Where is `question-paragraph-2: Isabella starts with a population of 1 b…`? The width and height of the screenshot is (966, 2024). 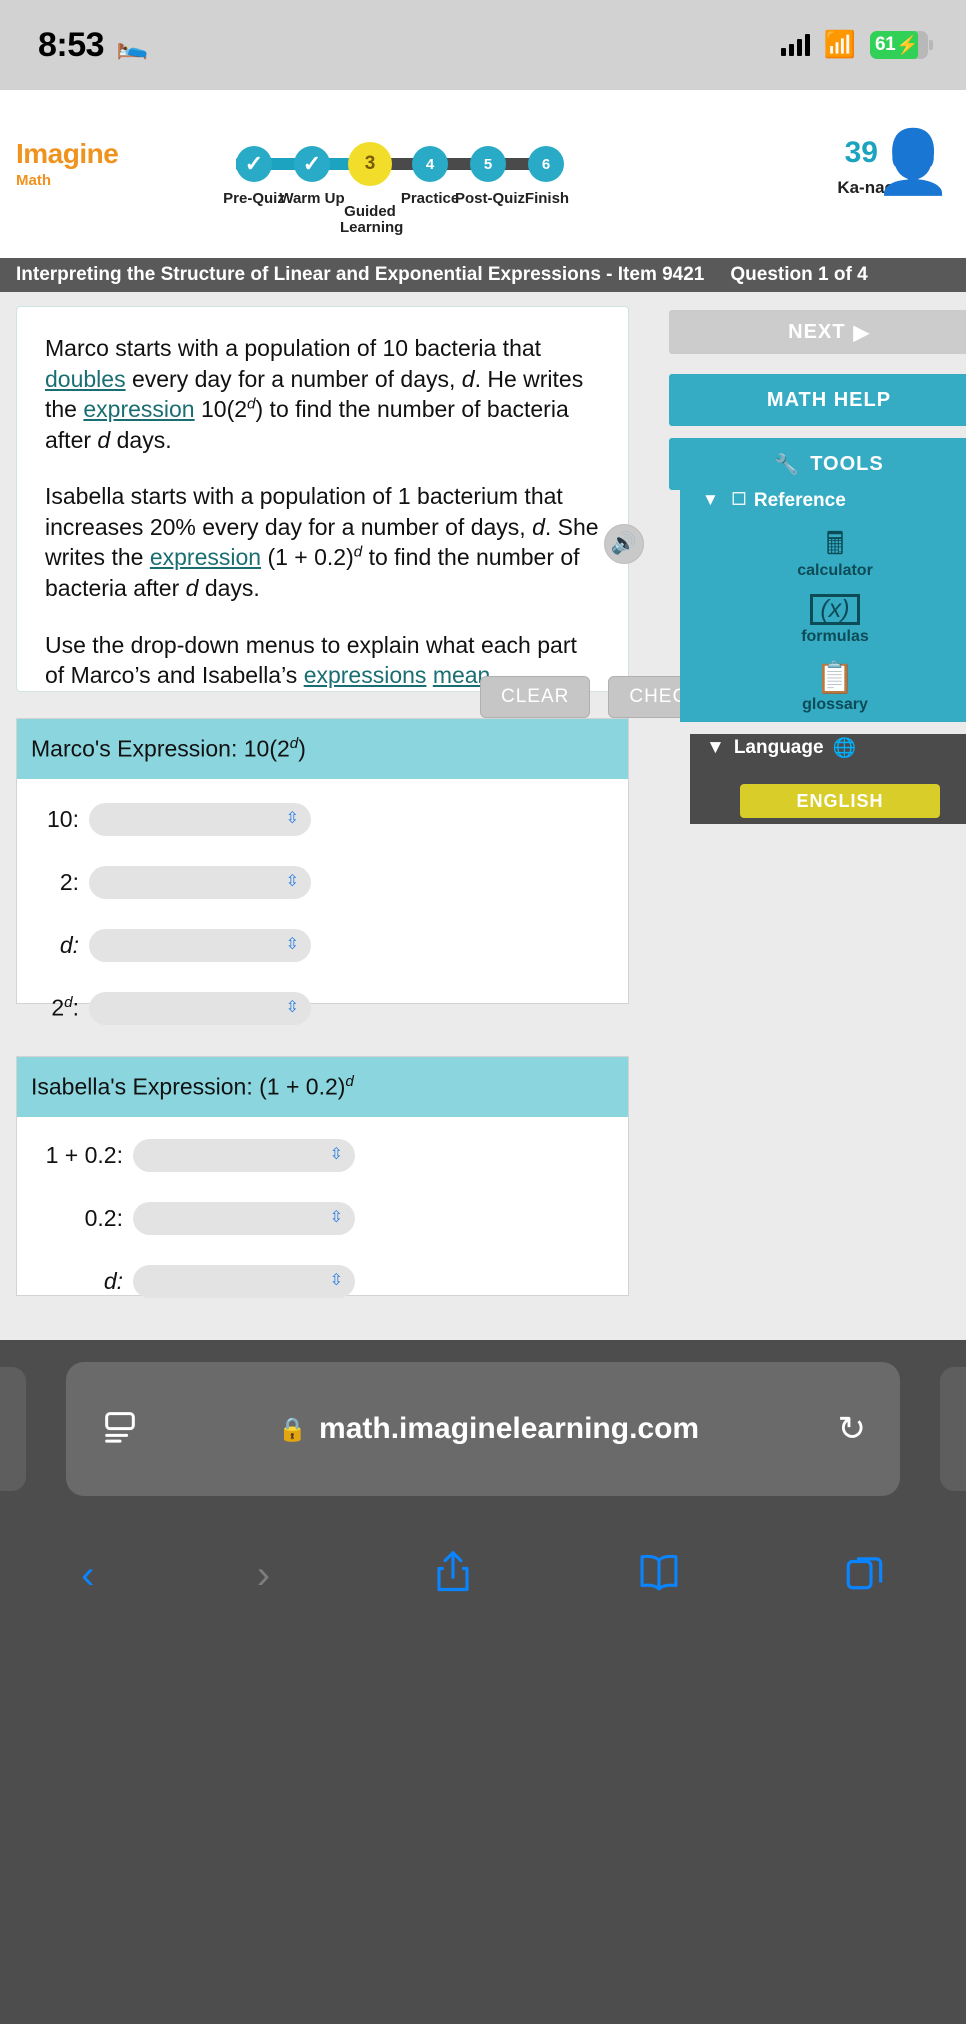 question-paragraph-2: Isabella starts with a population of 1 b… is located at coordinates (322, 542).